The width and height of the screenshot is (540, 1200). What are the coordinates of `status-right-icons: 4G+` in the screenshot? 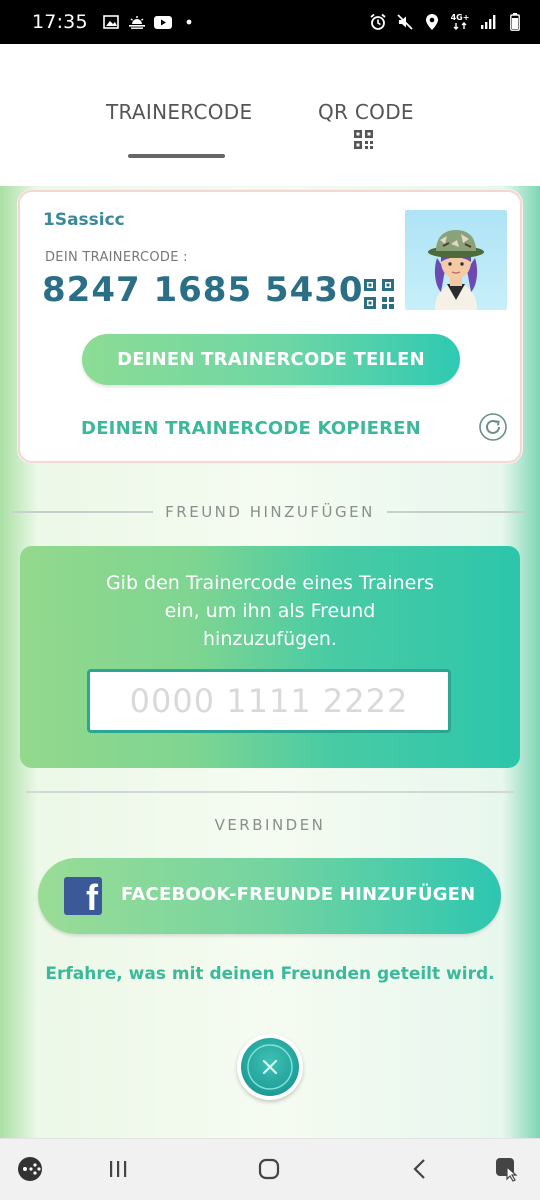 It's located at (446, 22).